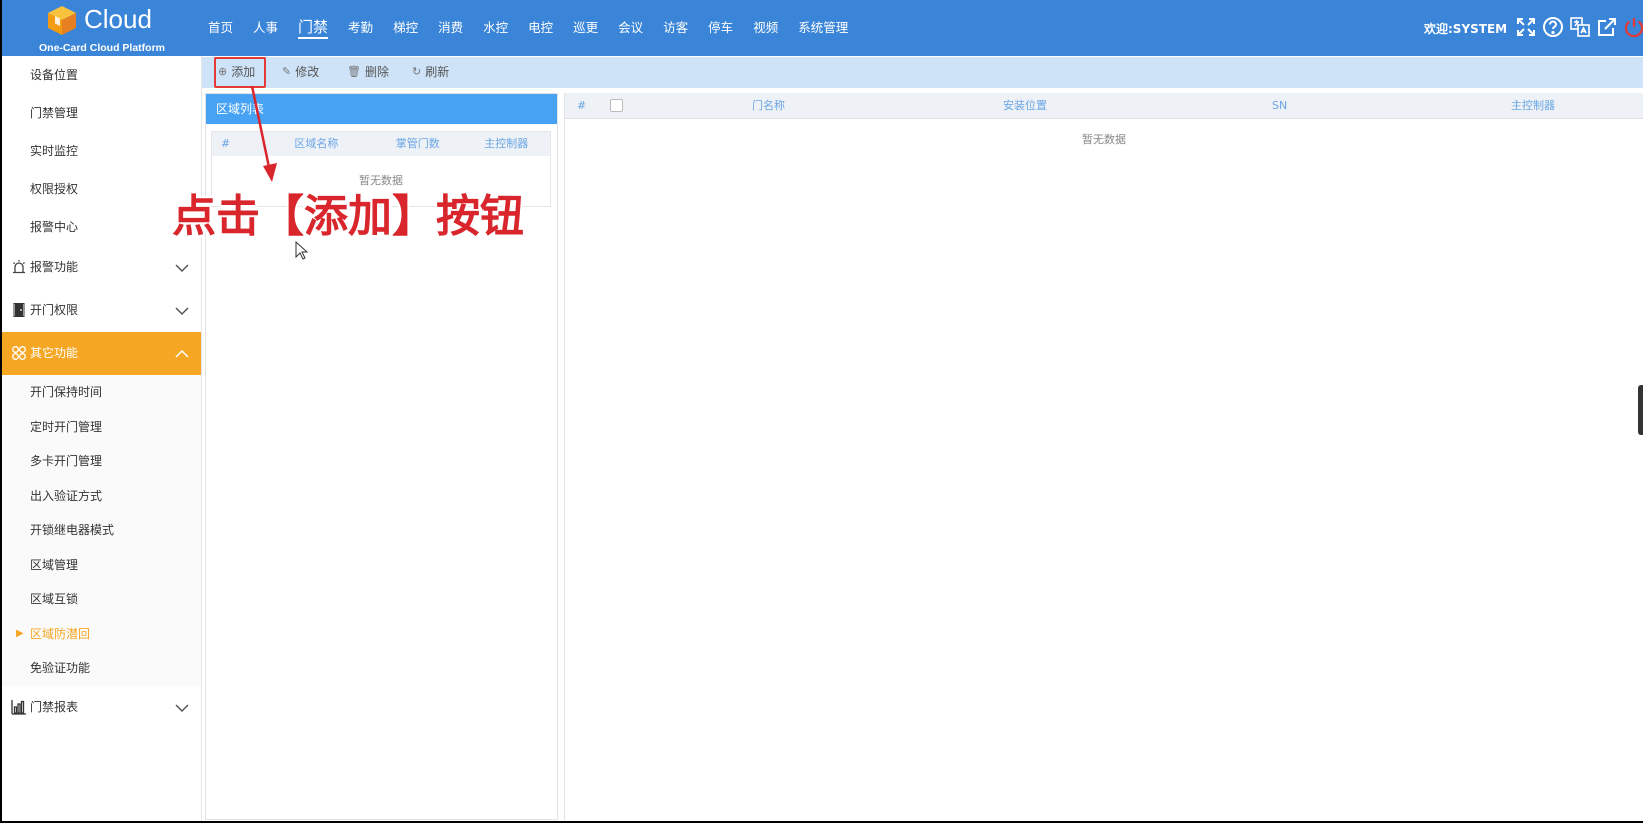  Describe the element at coordinates (381, 109) in the screenshot. I see `area-list-title: 区域列表` at that location.